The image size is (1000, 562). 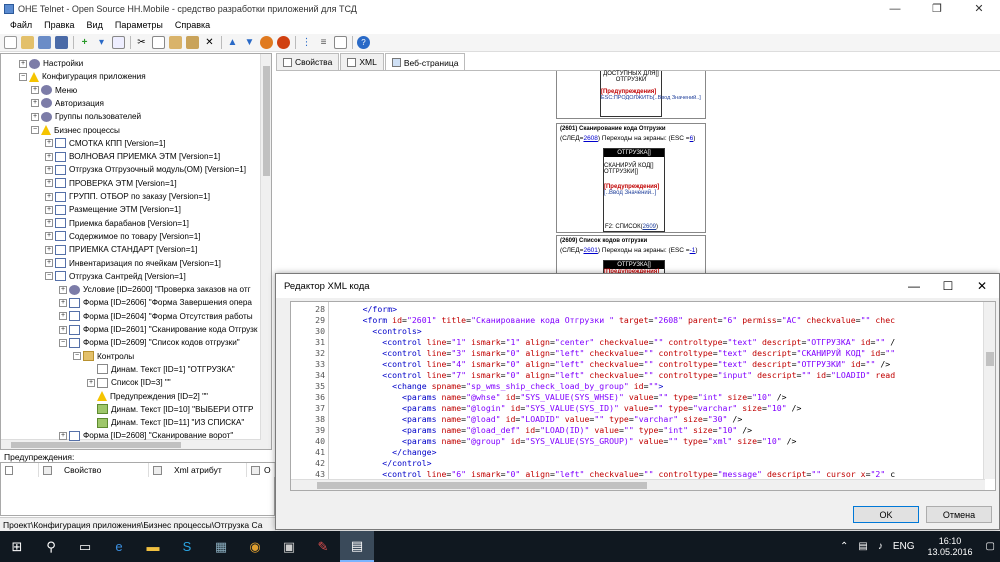 What do you see at coordinates (362, 61) in the screenshot?
I see `tab-xml: XML` at bounding box center [362, 61].